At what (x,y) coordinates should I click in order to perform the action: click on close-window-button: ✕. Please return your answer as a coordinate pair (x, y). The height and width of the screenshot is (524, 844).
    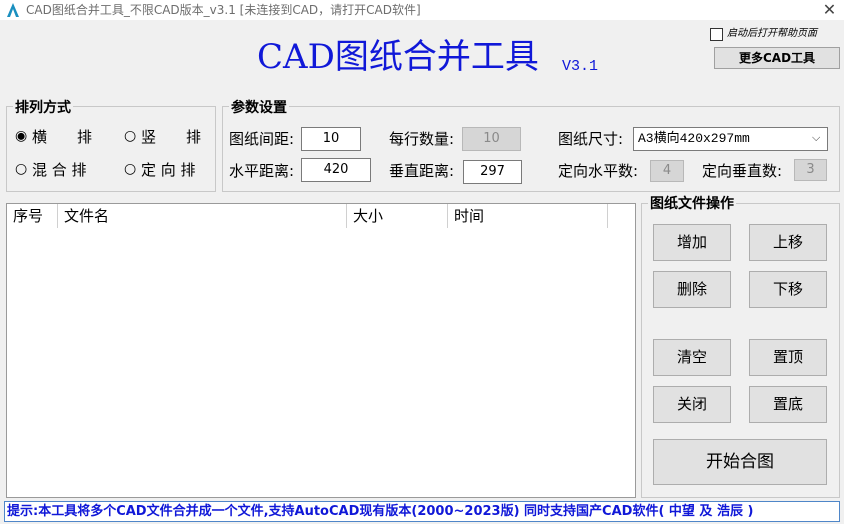
    Looking at the image, I should click on (829, 10).